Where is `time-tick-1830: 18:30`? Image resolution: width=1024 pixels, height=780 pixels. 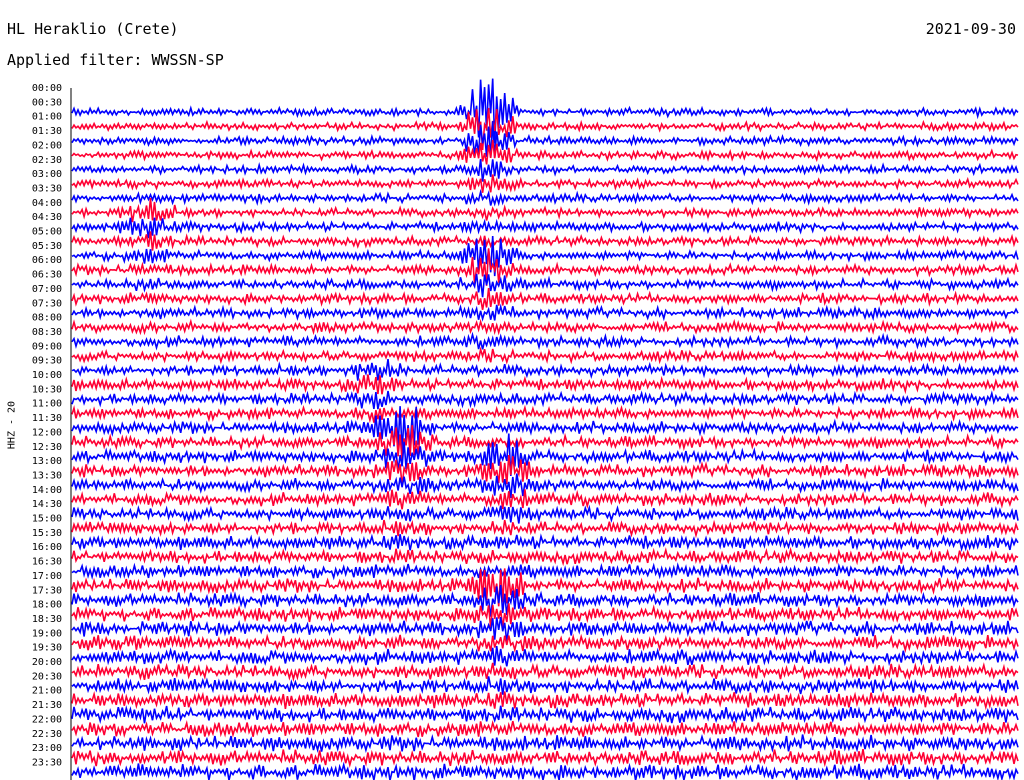 time-tick-1830: 18:30 is located at coordinates (47, 619).